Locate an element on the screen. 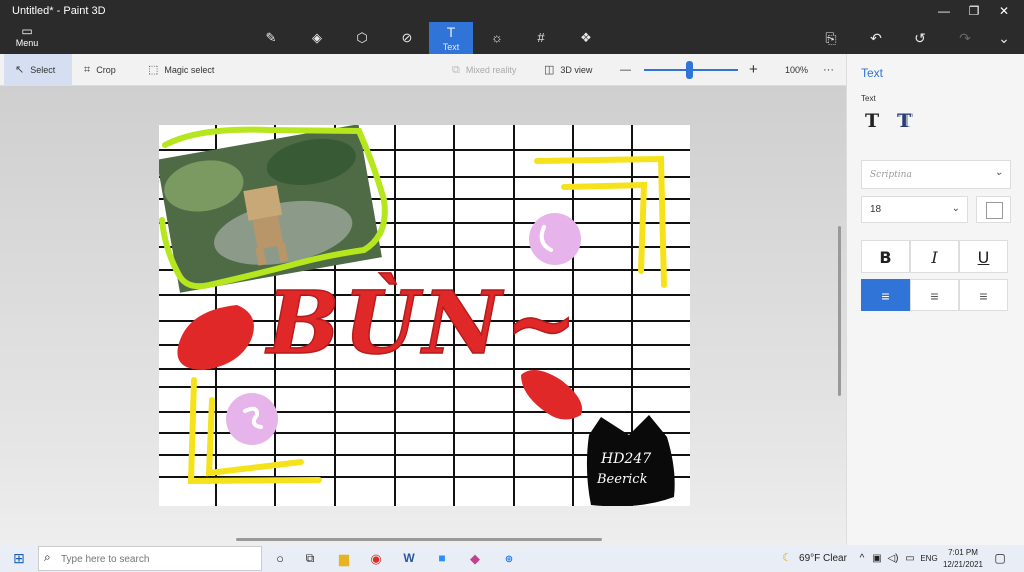 Image resolution: width=1024 pixels, height=572 pixels. vertical-scrollbar is located at coordinates (839, 311).